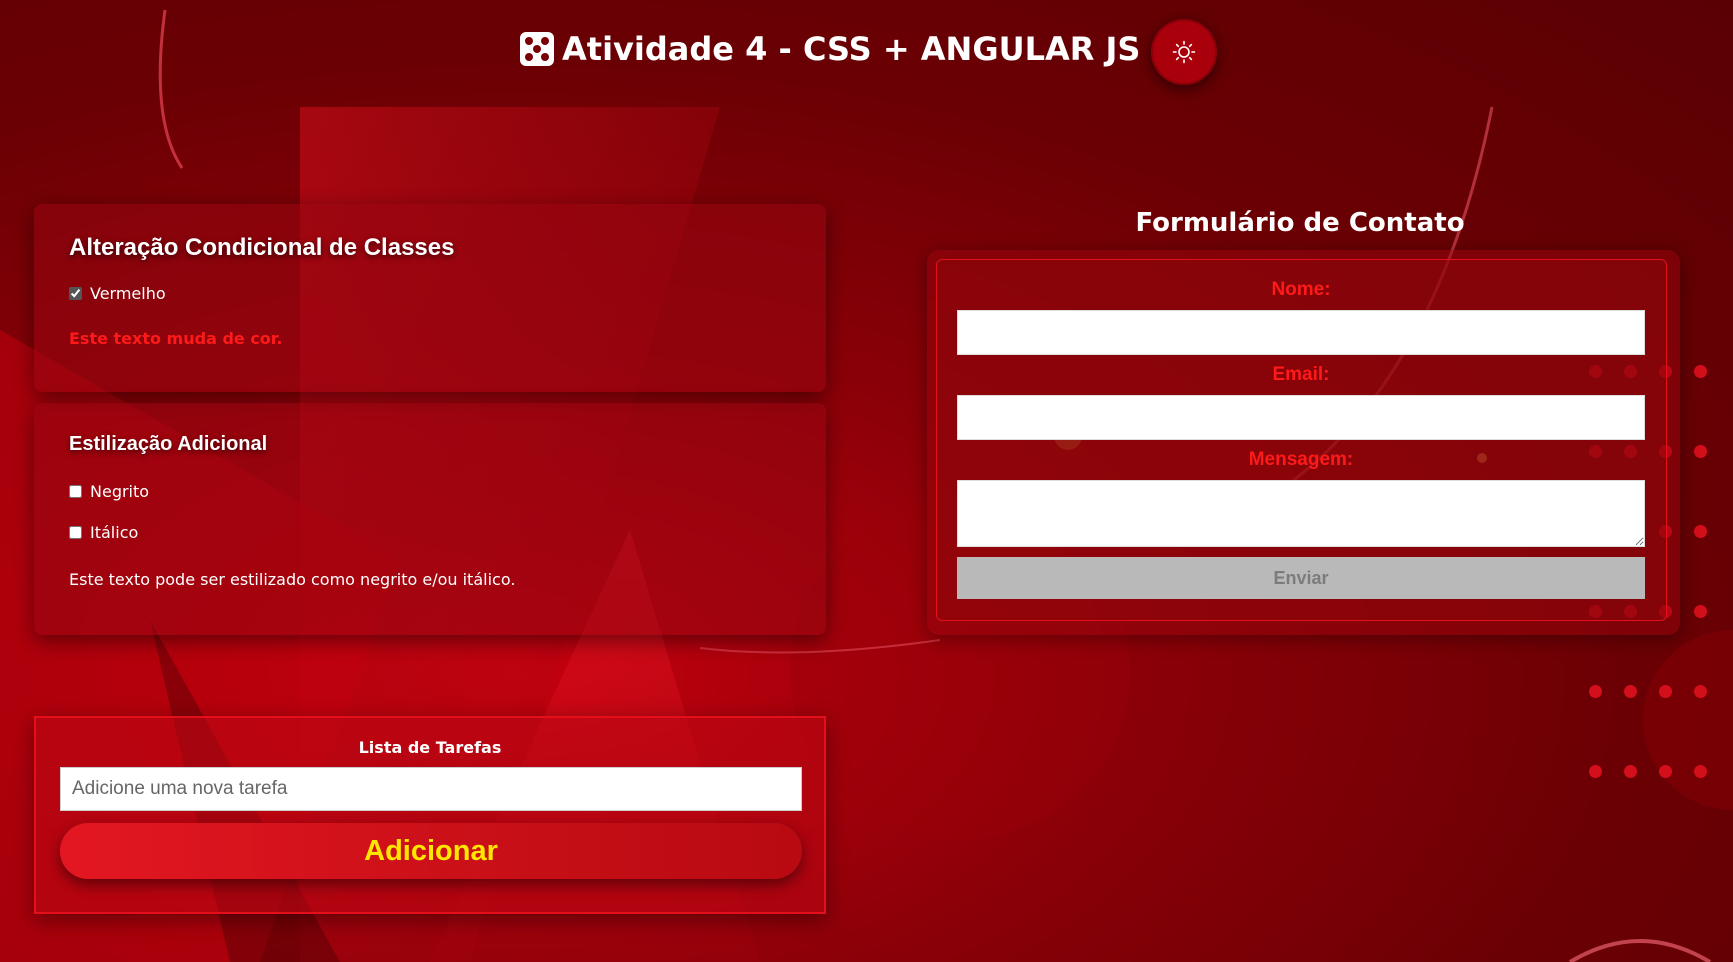  I want to click on message-label: Mensagem:, so click(1301, 459).